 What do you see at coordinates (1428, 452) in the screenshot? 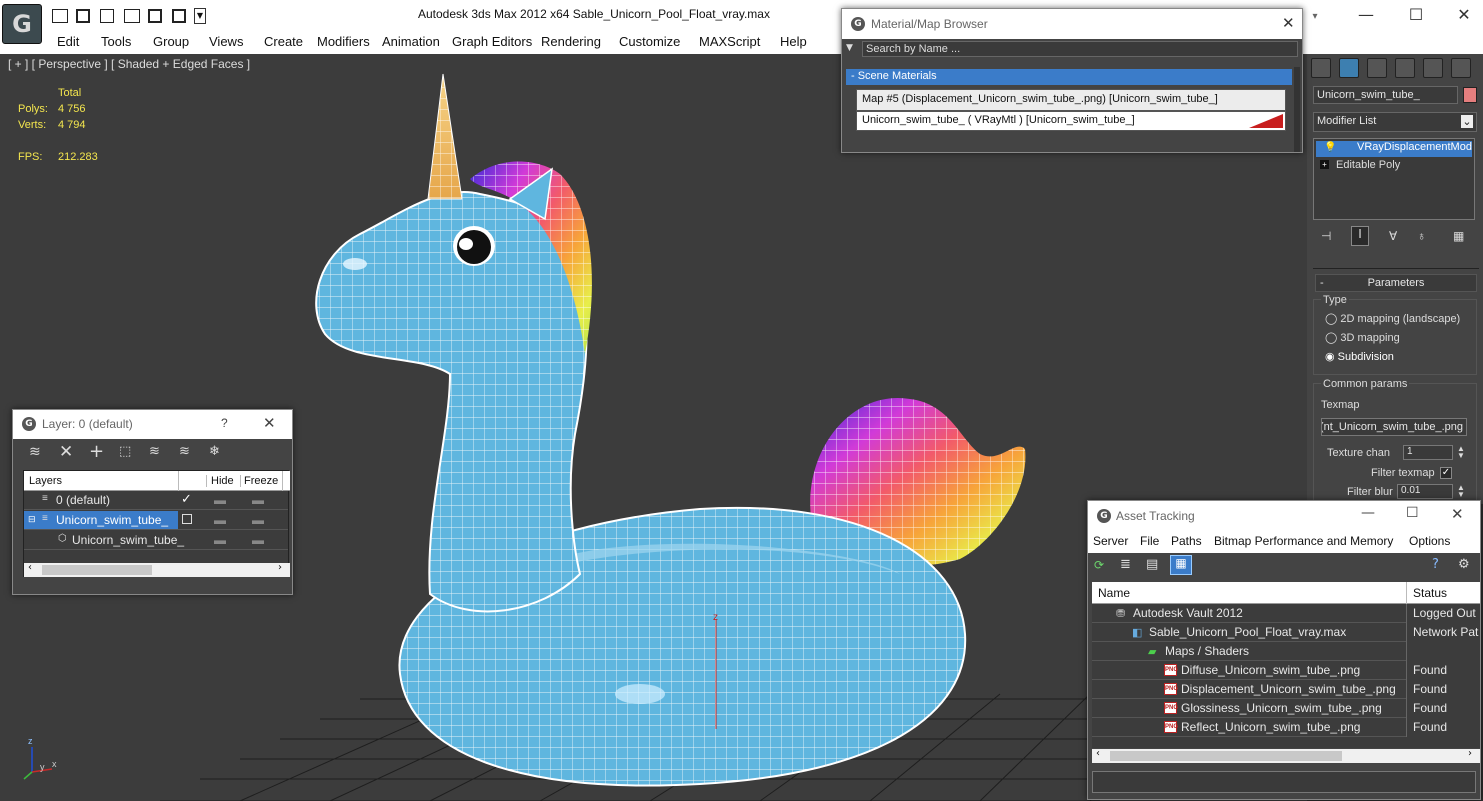
I see `texture-chan-spinner: 1` at bounding box center [1428, 452].